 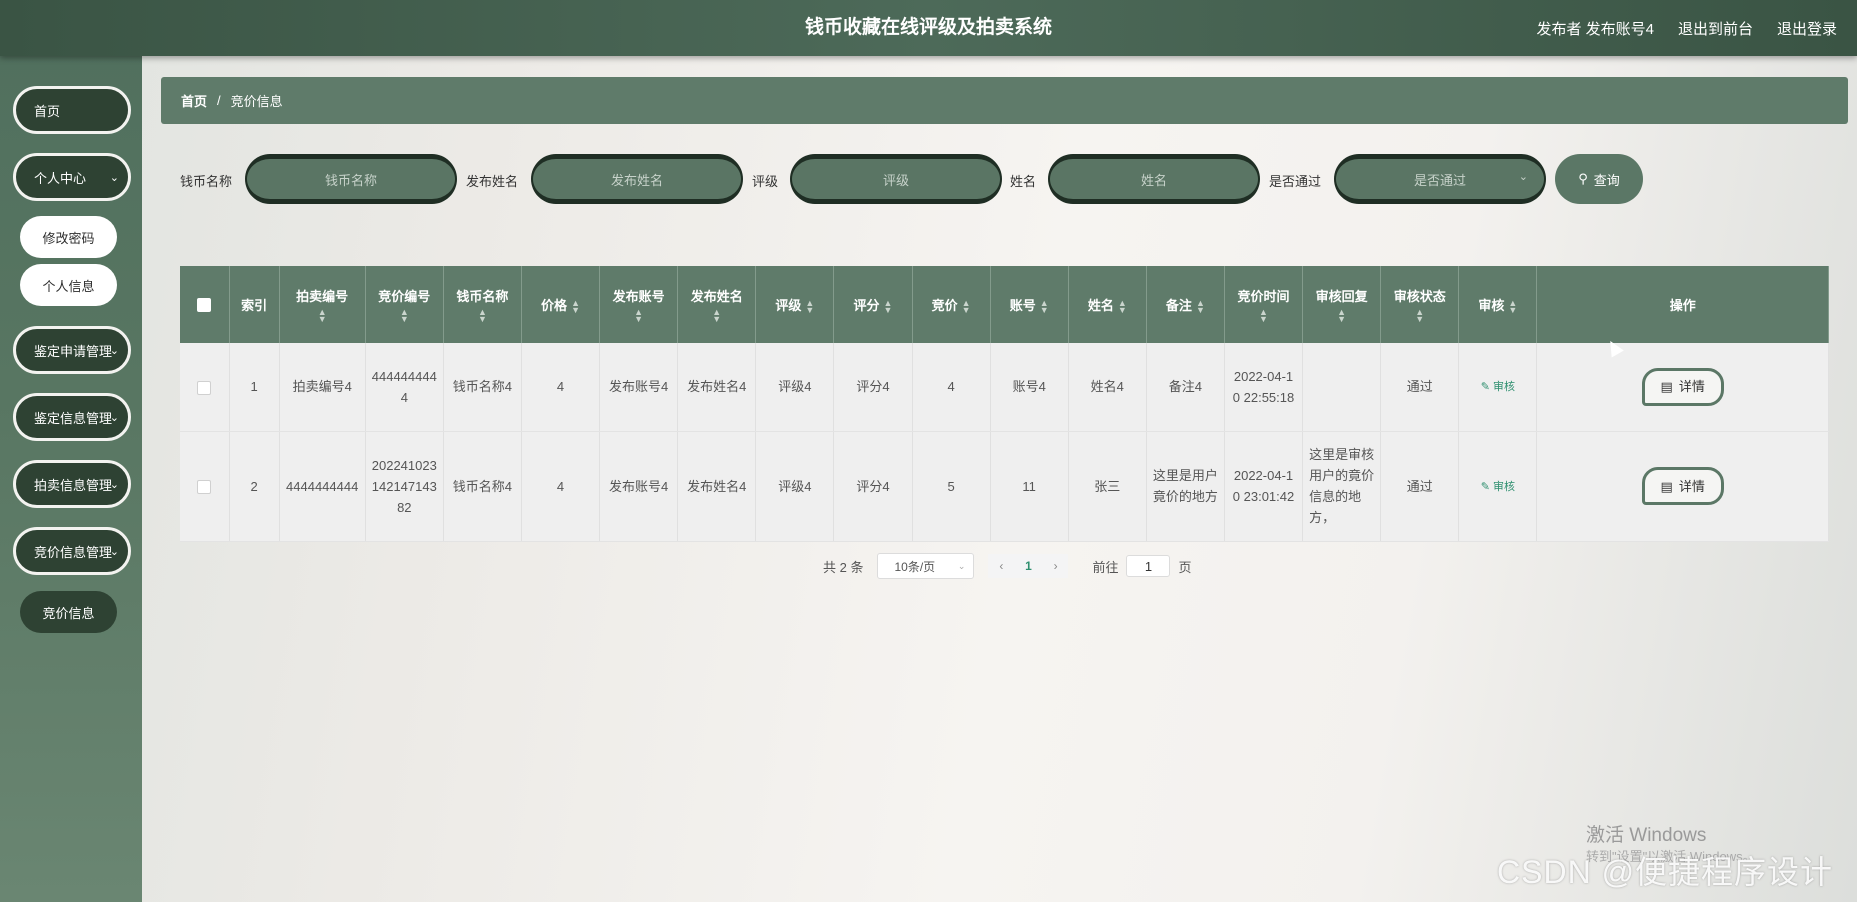 I want to click on header-label: 钱币名称, so click(x=482, y=296).